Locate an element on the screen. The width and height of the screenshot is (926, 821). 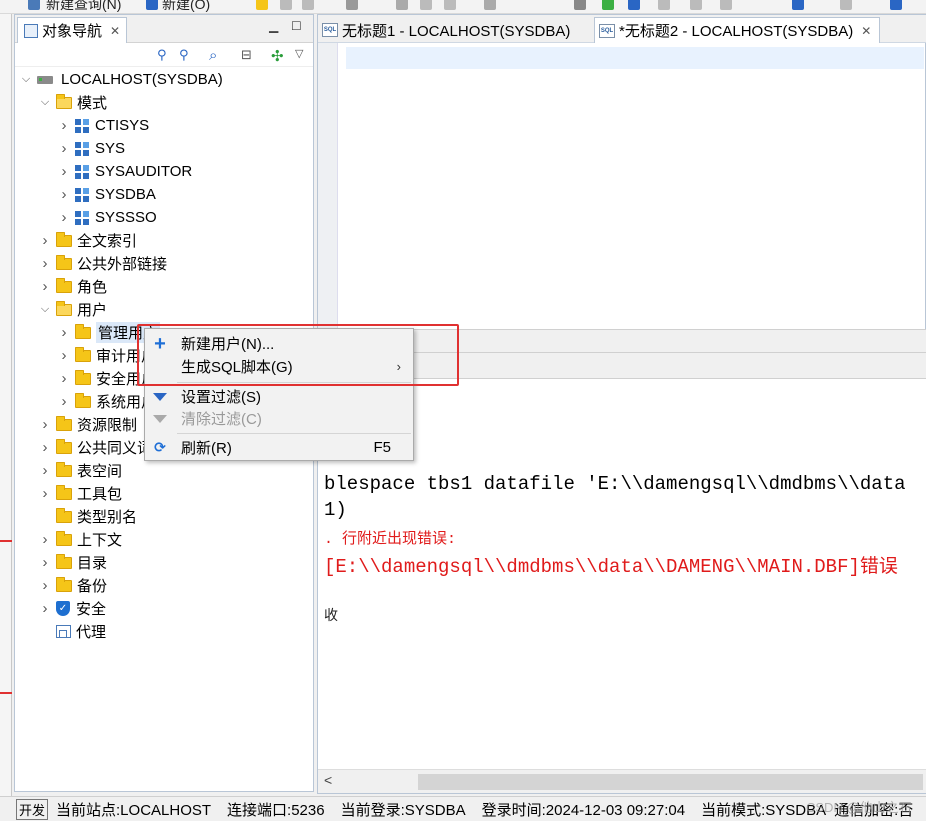
tab-object-navigator: 对象导航 ✕ is located at coordinates (72, 30).